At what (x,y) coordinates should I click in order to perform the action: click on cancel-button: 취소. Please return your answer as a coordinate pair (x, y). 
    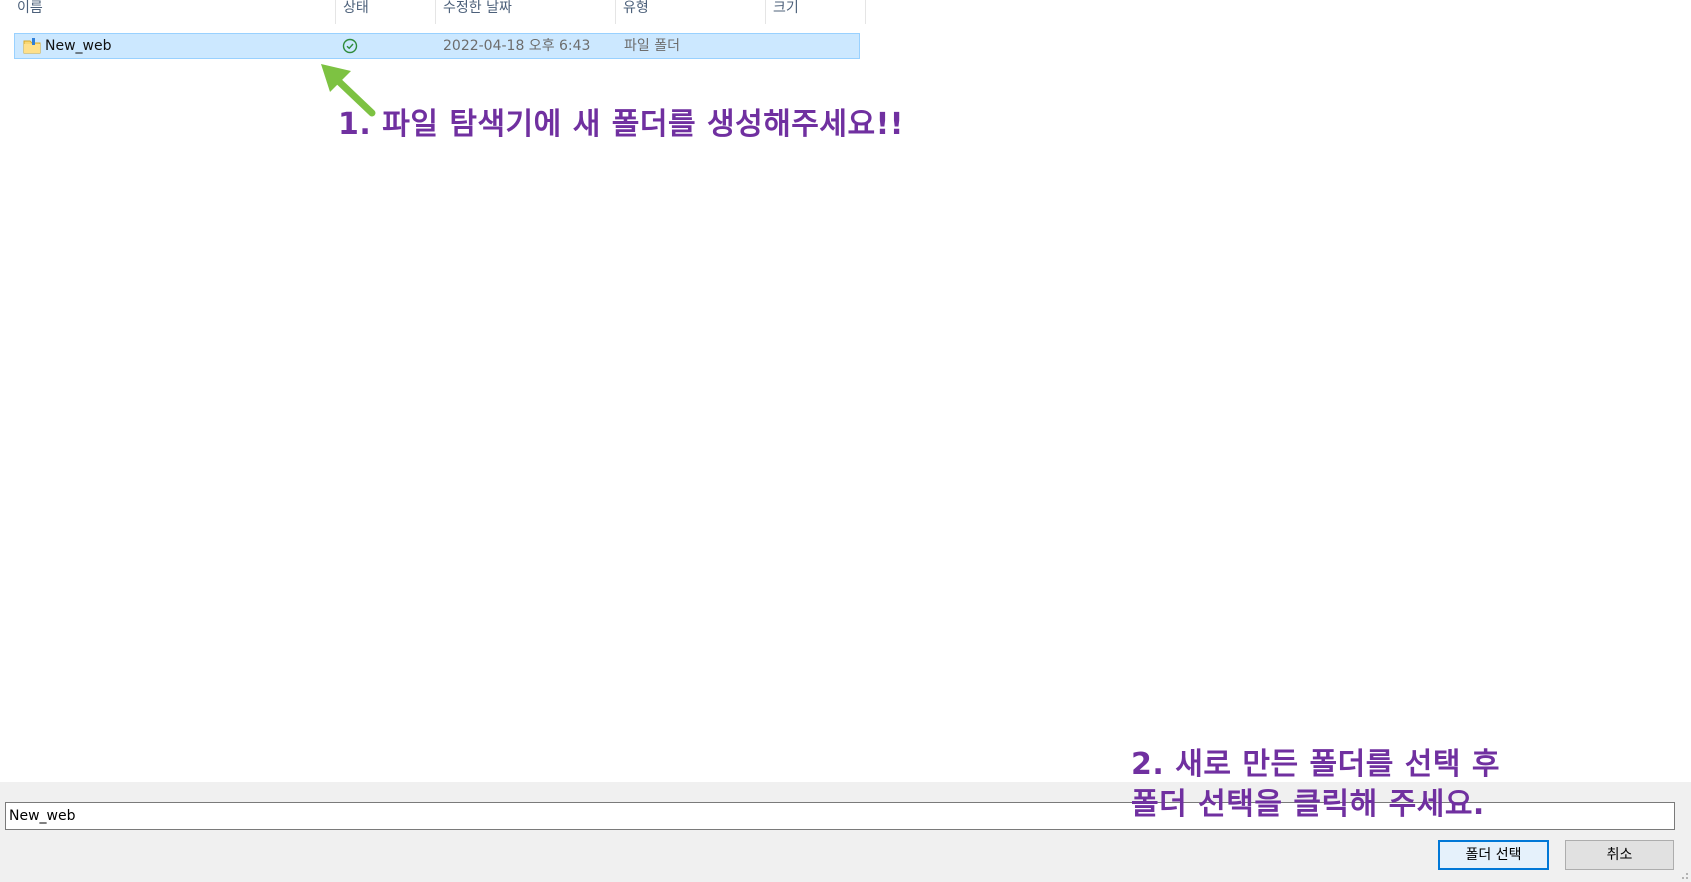
    Looking at the image, I should click on (1619, 855).